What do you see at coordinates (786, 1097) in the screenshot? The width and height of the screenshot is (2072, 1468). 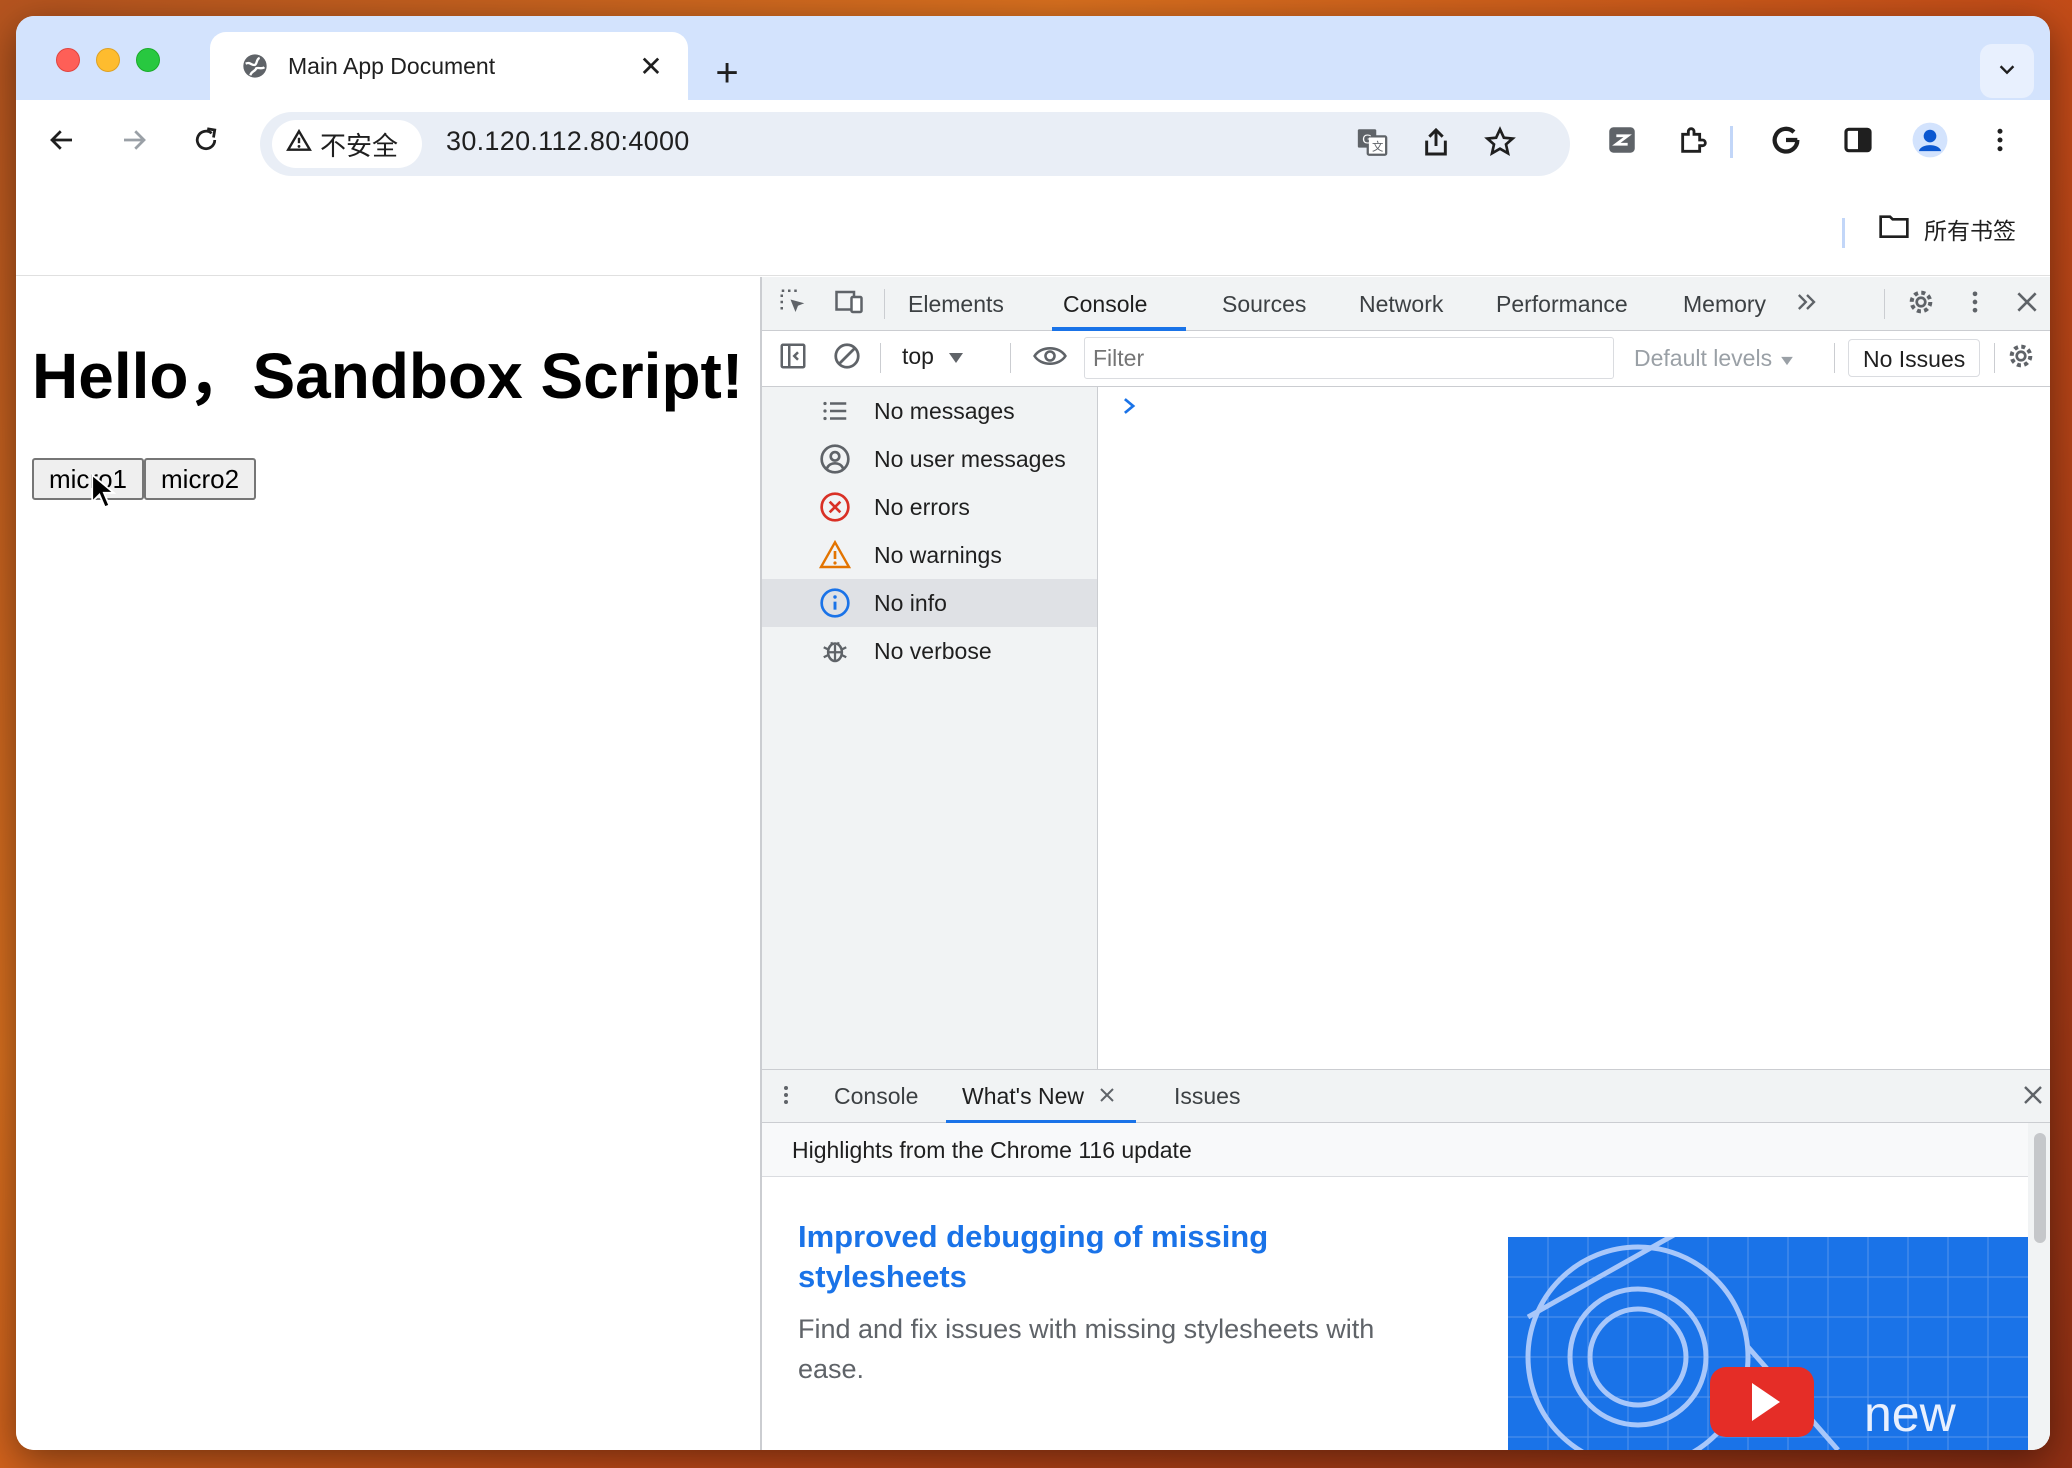 I see `drawer-menu-button` at bounding box center [786, 1097].